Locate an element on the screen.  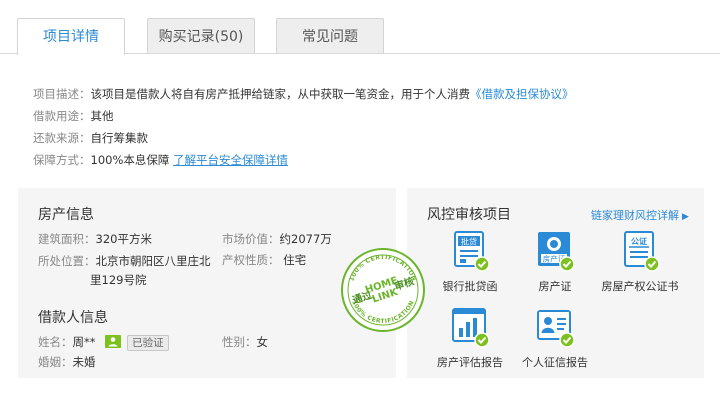
tab-purchase-records: 购买记录(50) is located at coordinates (201, 36).